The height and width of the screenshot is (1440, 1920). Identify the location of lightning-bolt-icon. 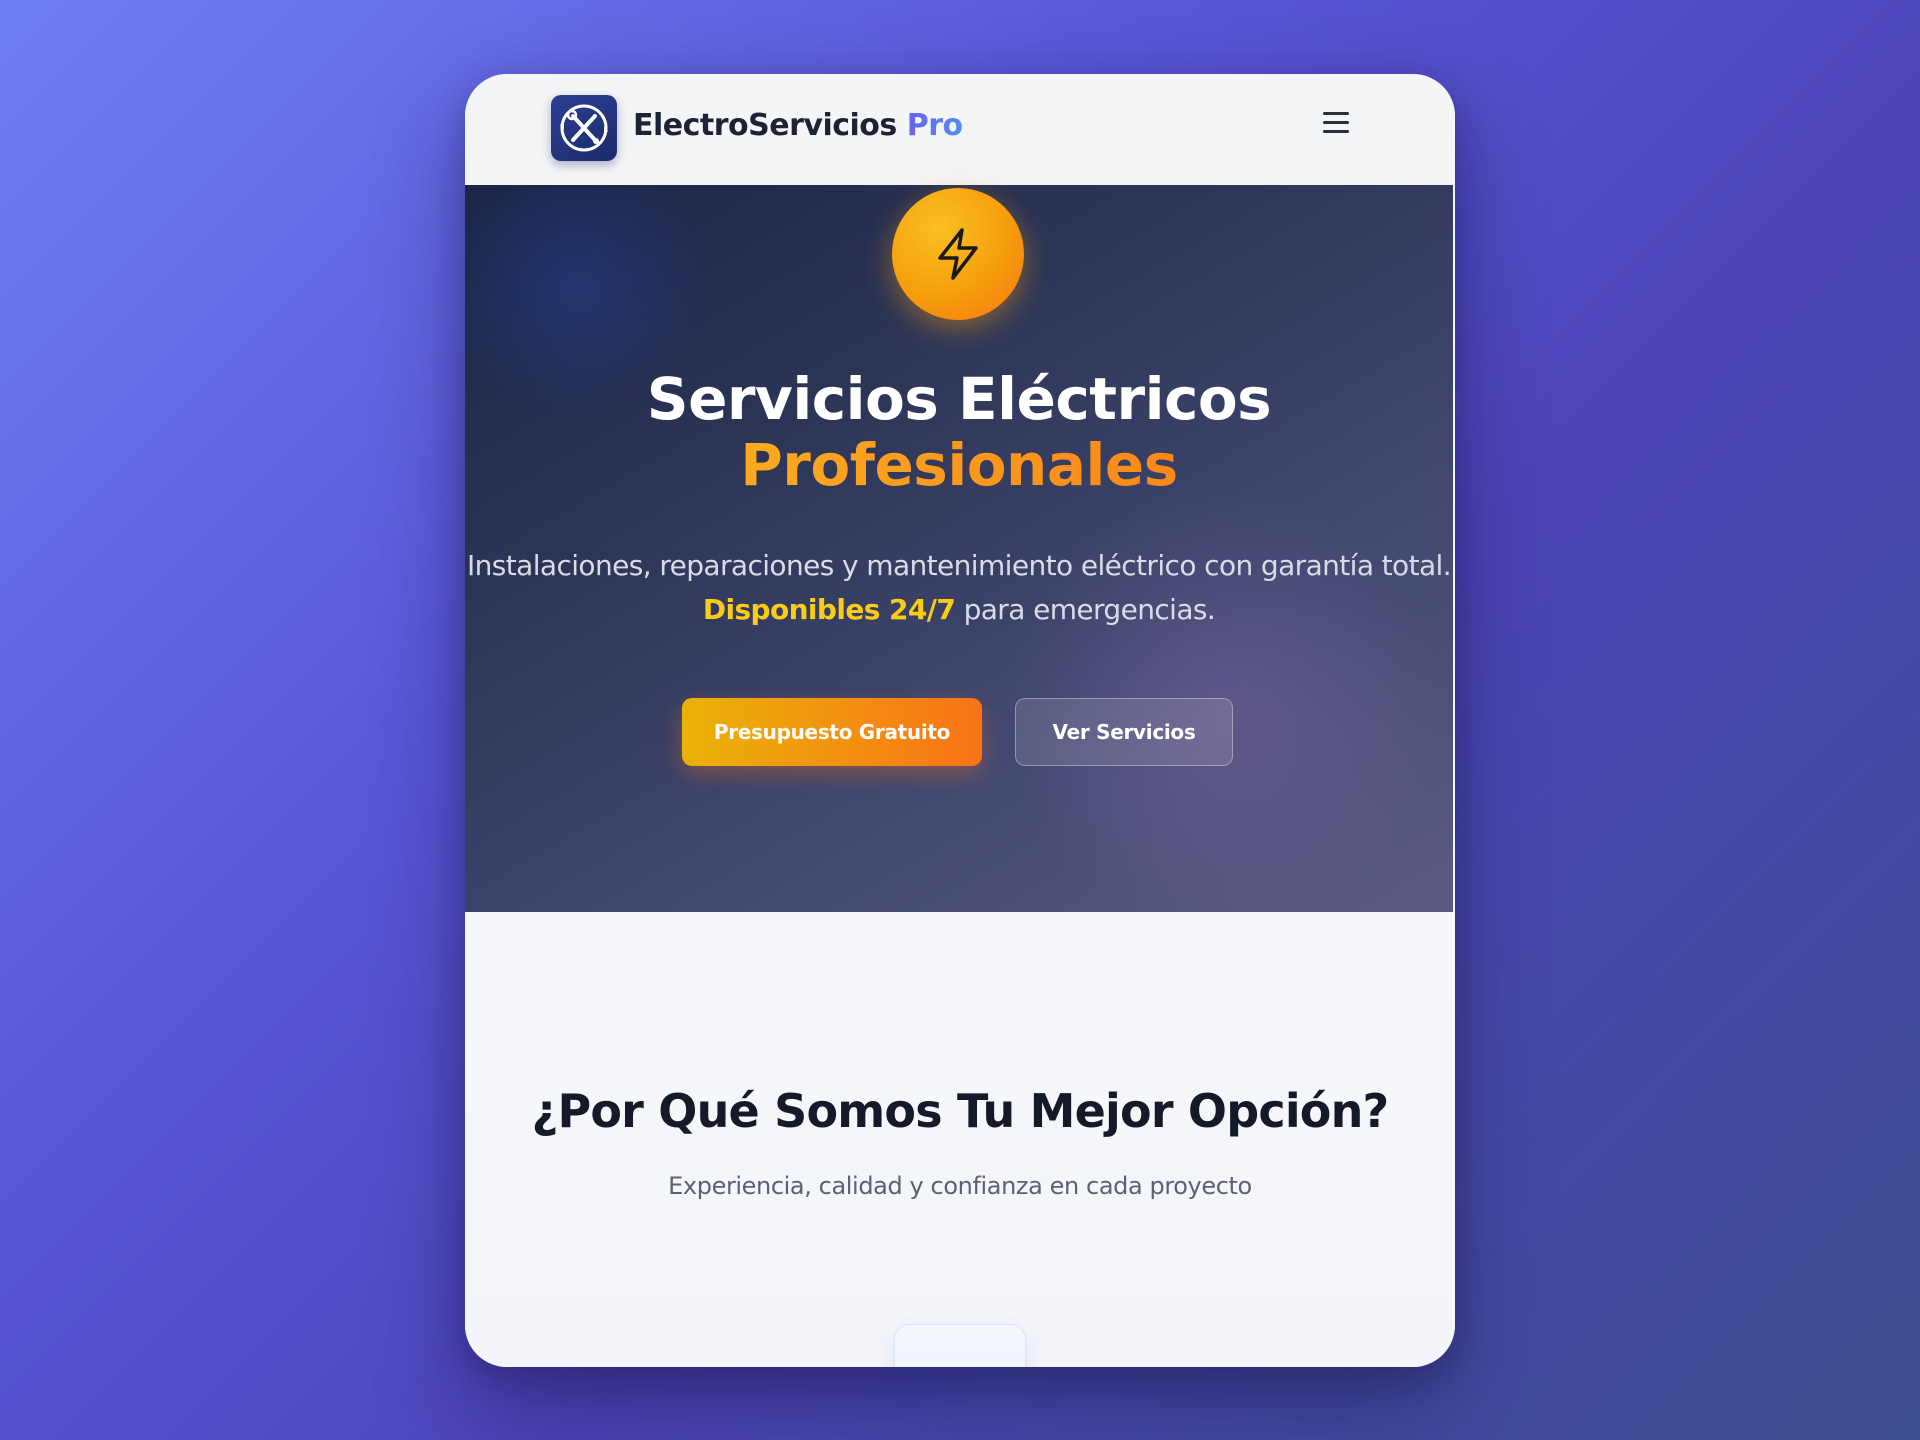
(958, 254).